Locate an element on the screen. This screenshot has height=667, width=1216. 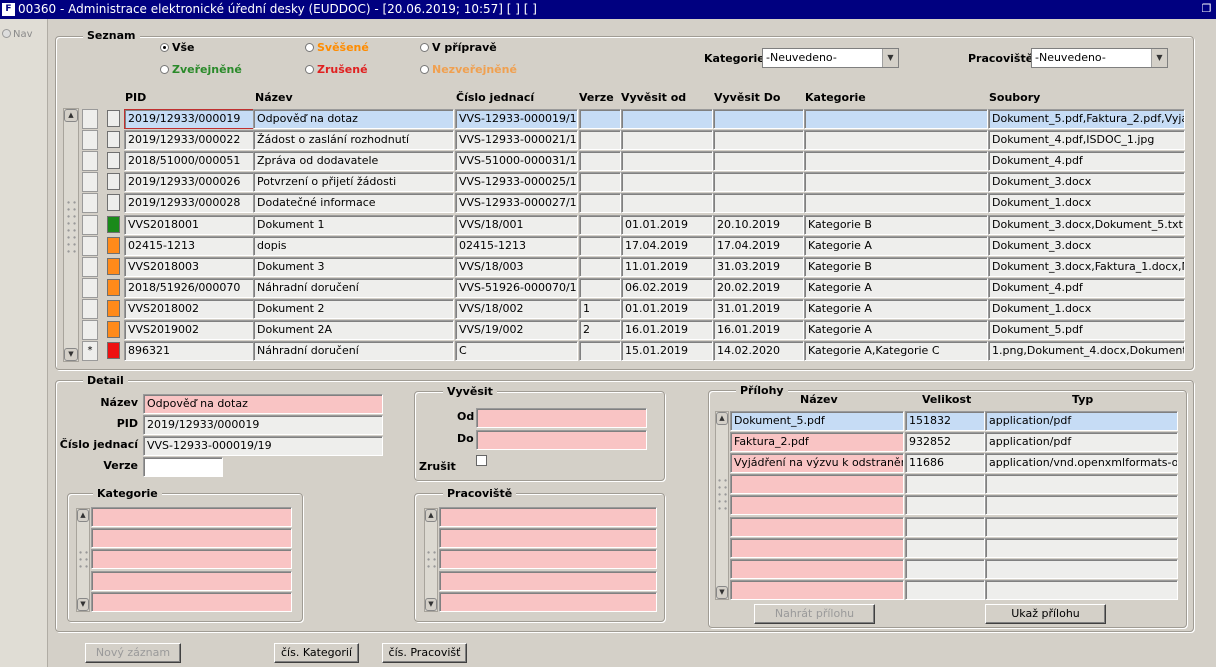
restore-icon: ❐ is located at coordinates (1206, 9).